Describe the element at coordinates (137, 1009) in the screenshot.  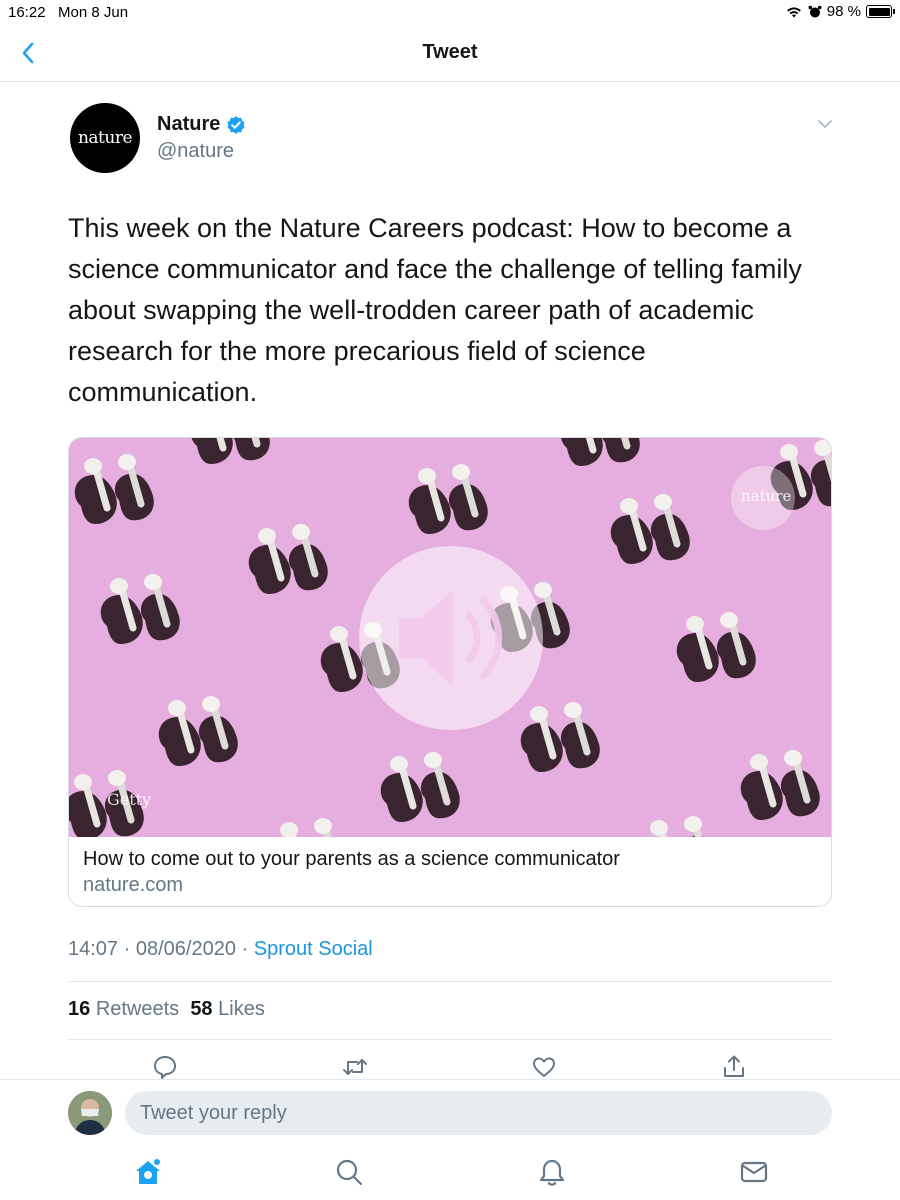
I see `retweets-label: Retweets` at that location.